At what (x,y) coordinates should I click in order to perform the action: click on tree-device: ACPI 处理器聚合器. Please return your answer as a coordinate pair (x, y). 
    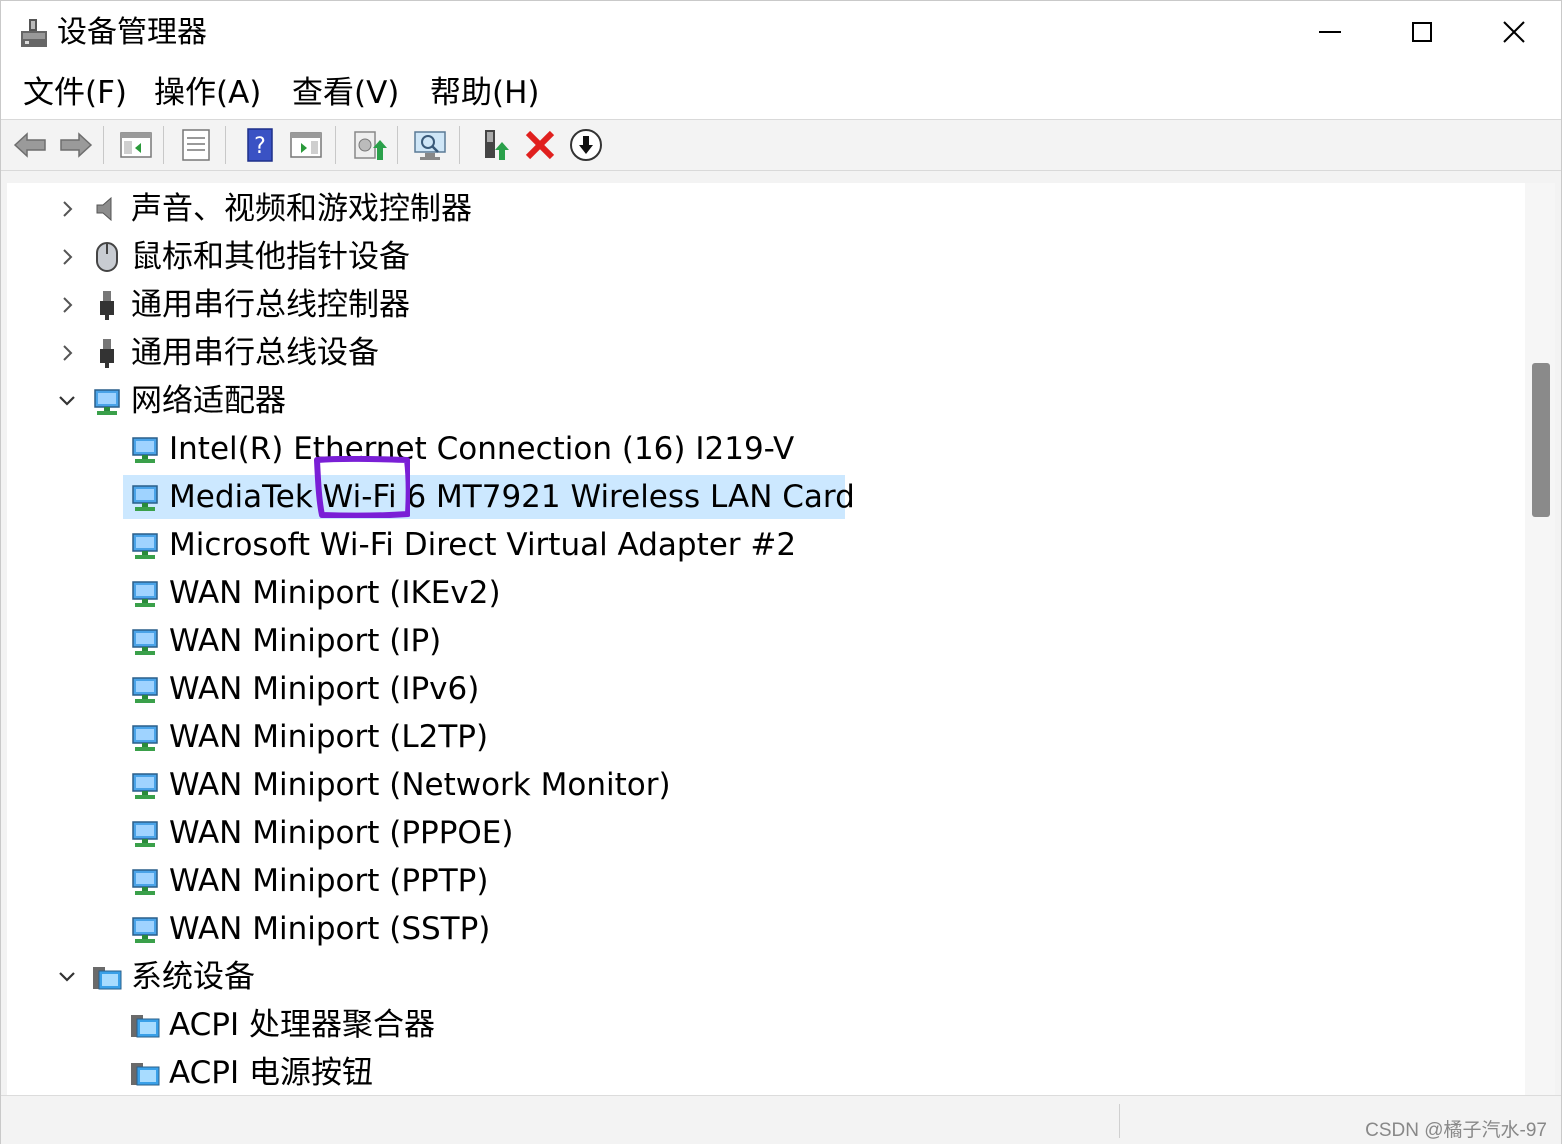
    Looking at the image, I should click on (762, 1025).